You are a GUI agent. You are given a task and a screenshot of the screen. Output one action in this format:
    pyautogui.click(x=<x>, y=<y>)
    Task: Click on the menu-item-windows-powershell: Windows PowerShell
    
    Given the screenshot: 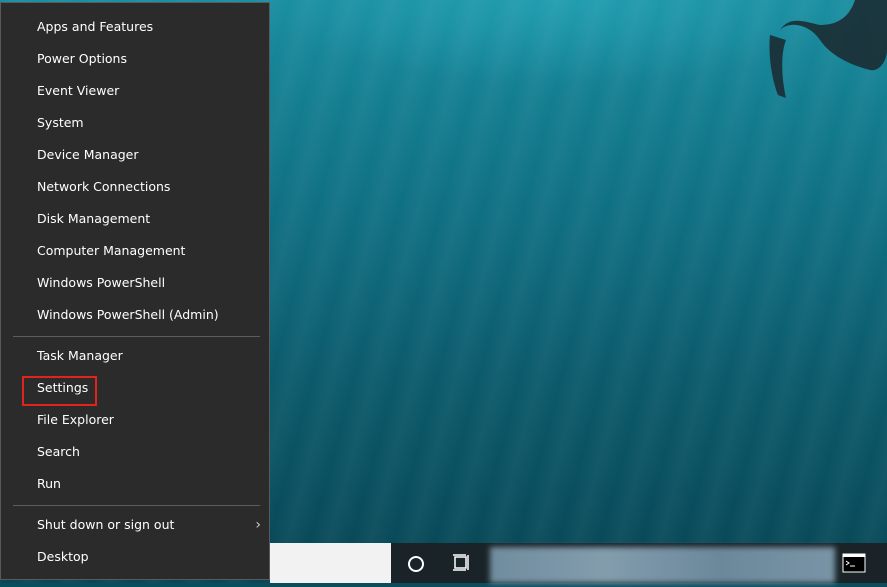 What is the action you would take?
    pyautogui.click(x=135, y=283)
    